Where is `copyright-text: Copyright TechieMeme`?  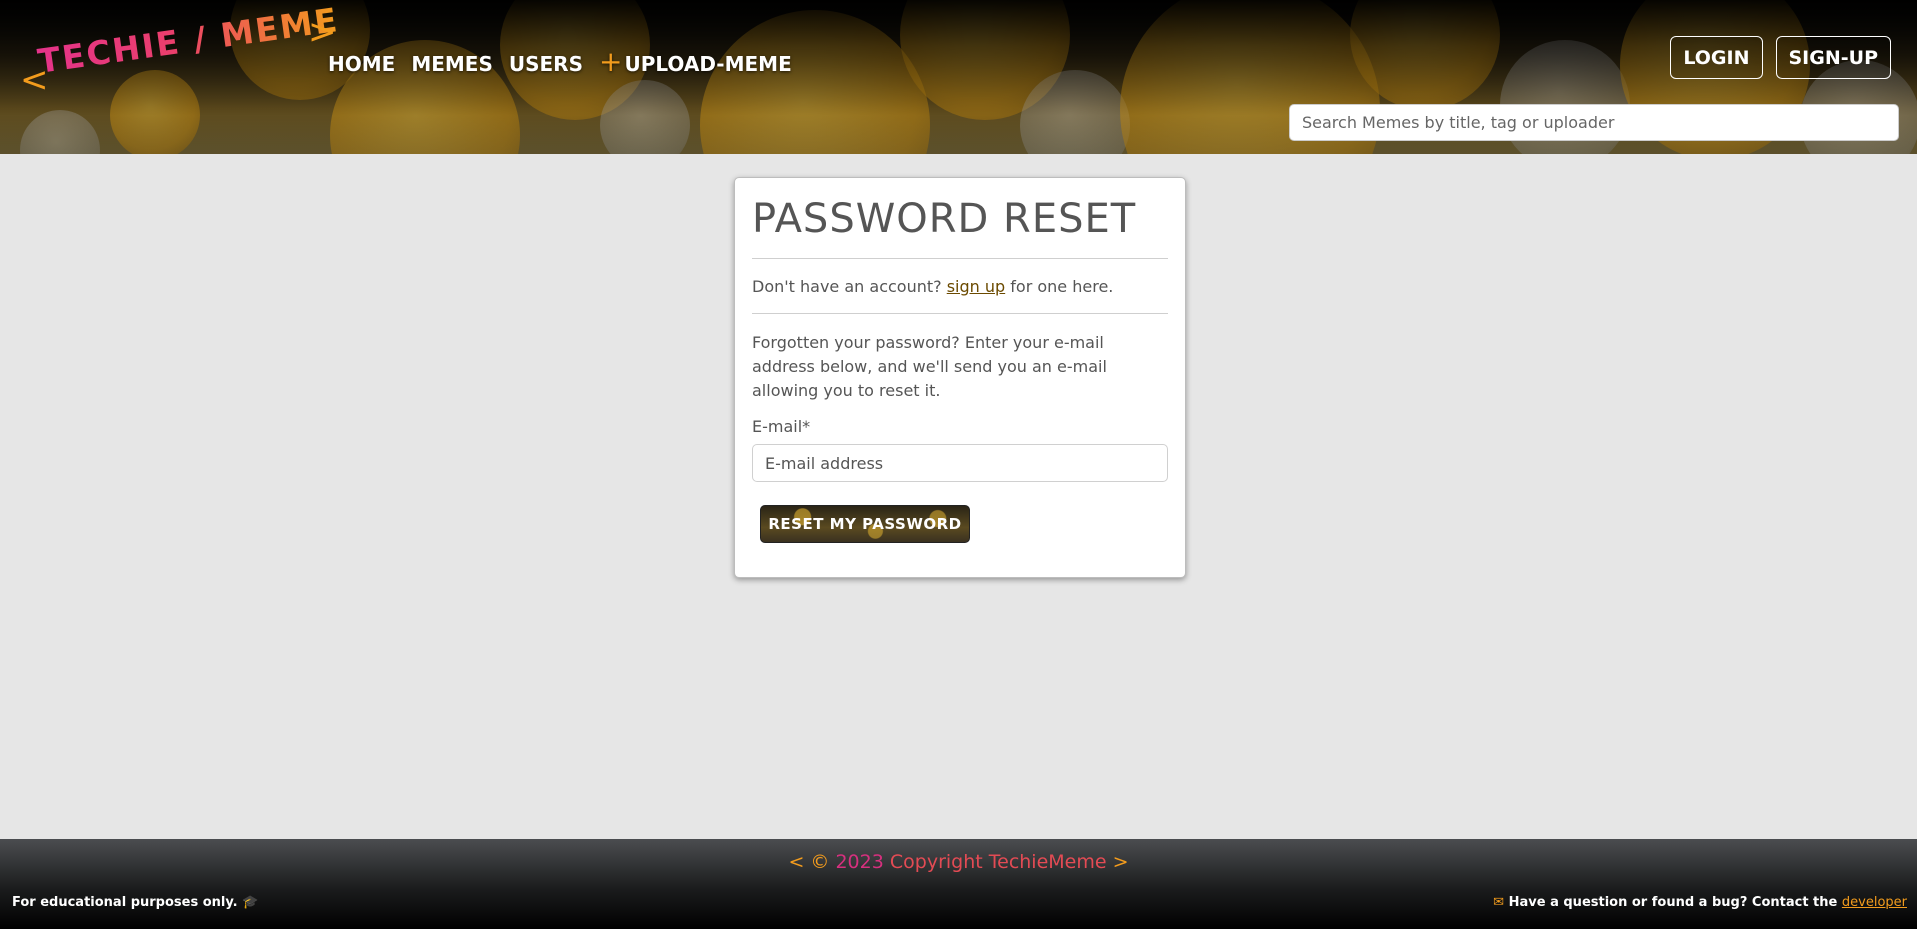 copyright-text: Copyright TechieMeme is located at coordinates (998, 862).